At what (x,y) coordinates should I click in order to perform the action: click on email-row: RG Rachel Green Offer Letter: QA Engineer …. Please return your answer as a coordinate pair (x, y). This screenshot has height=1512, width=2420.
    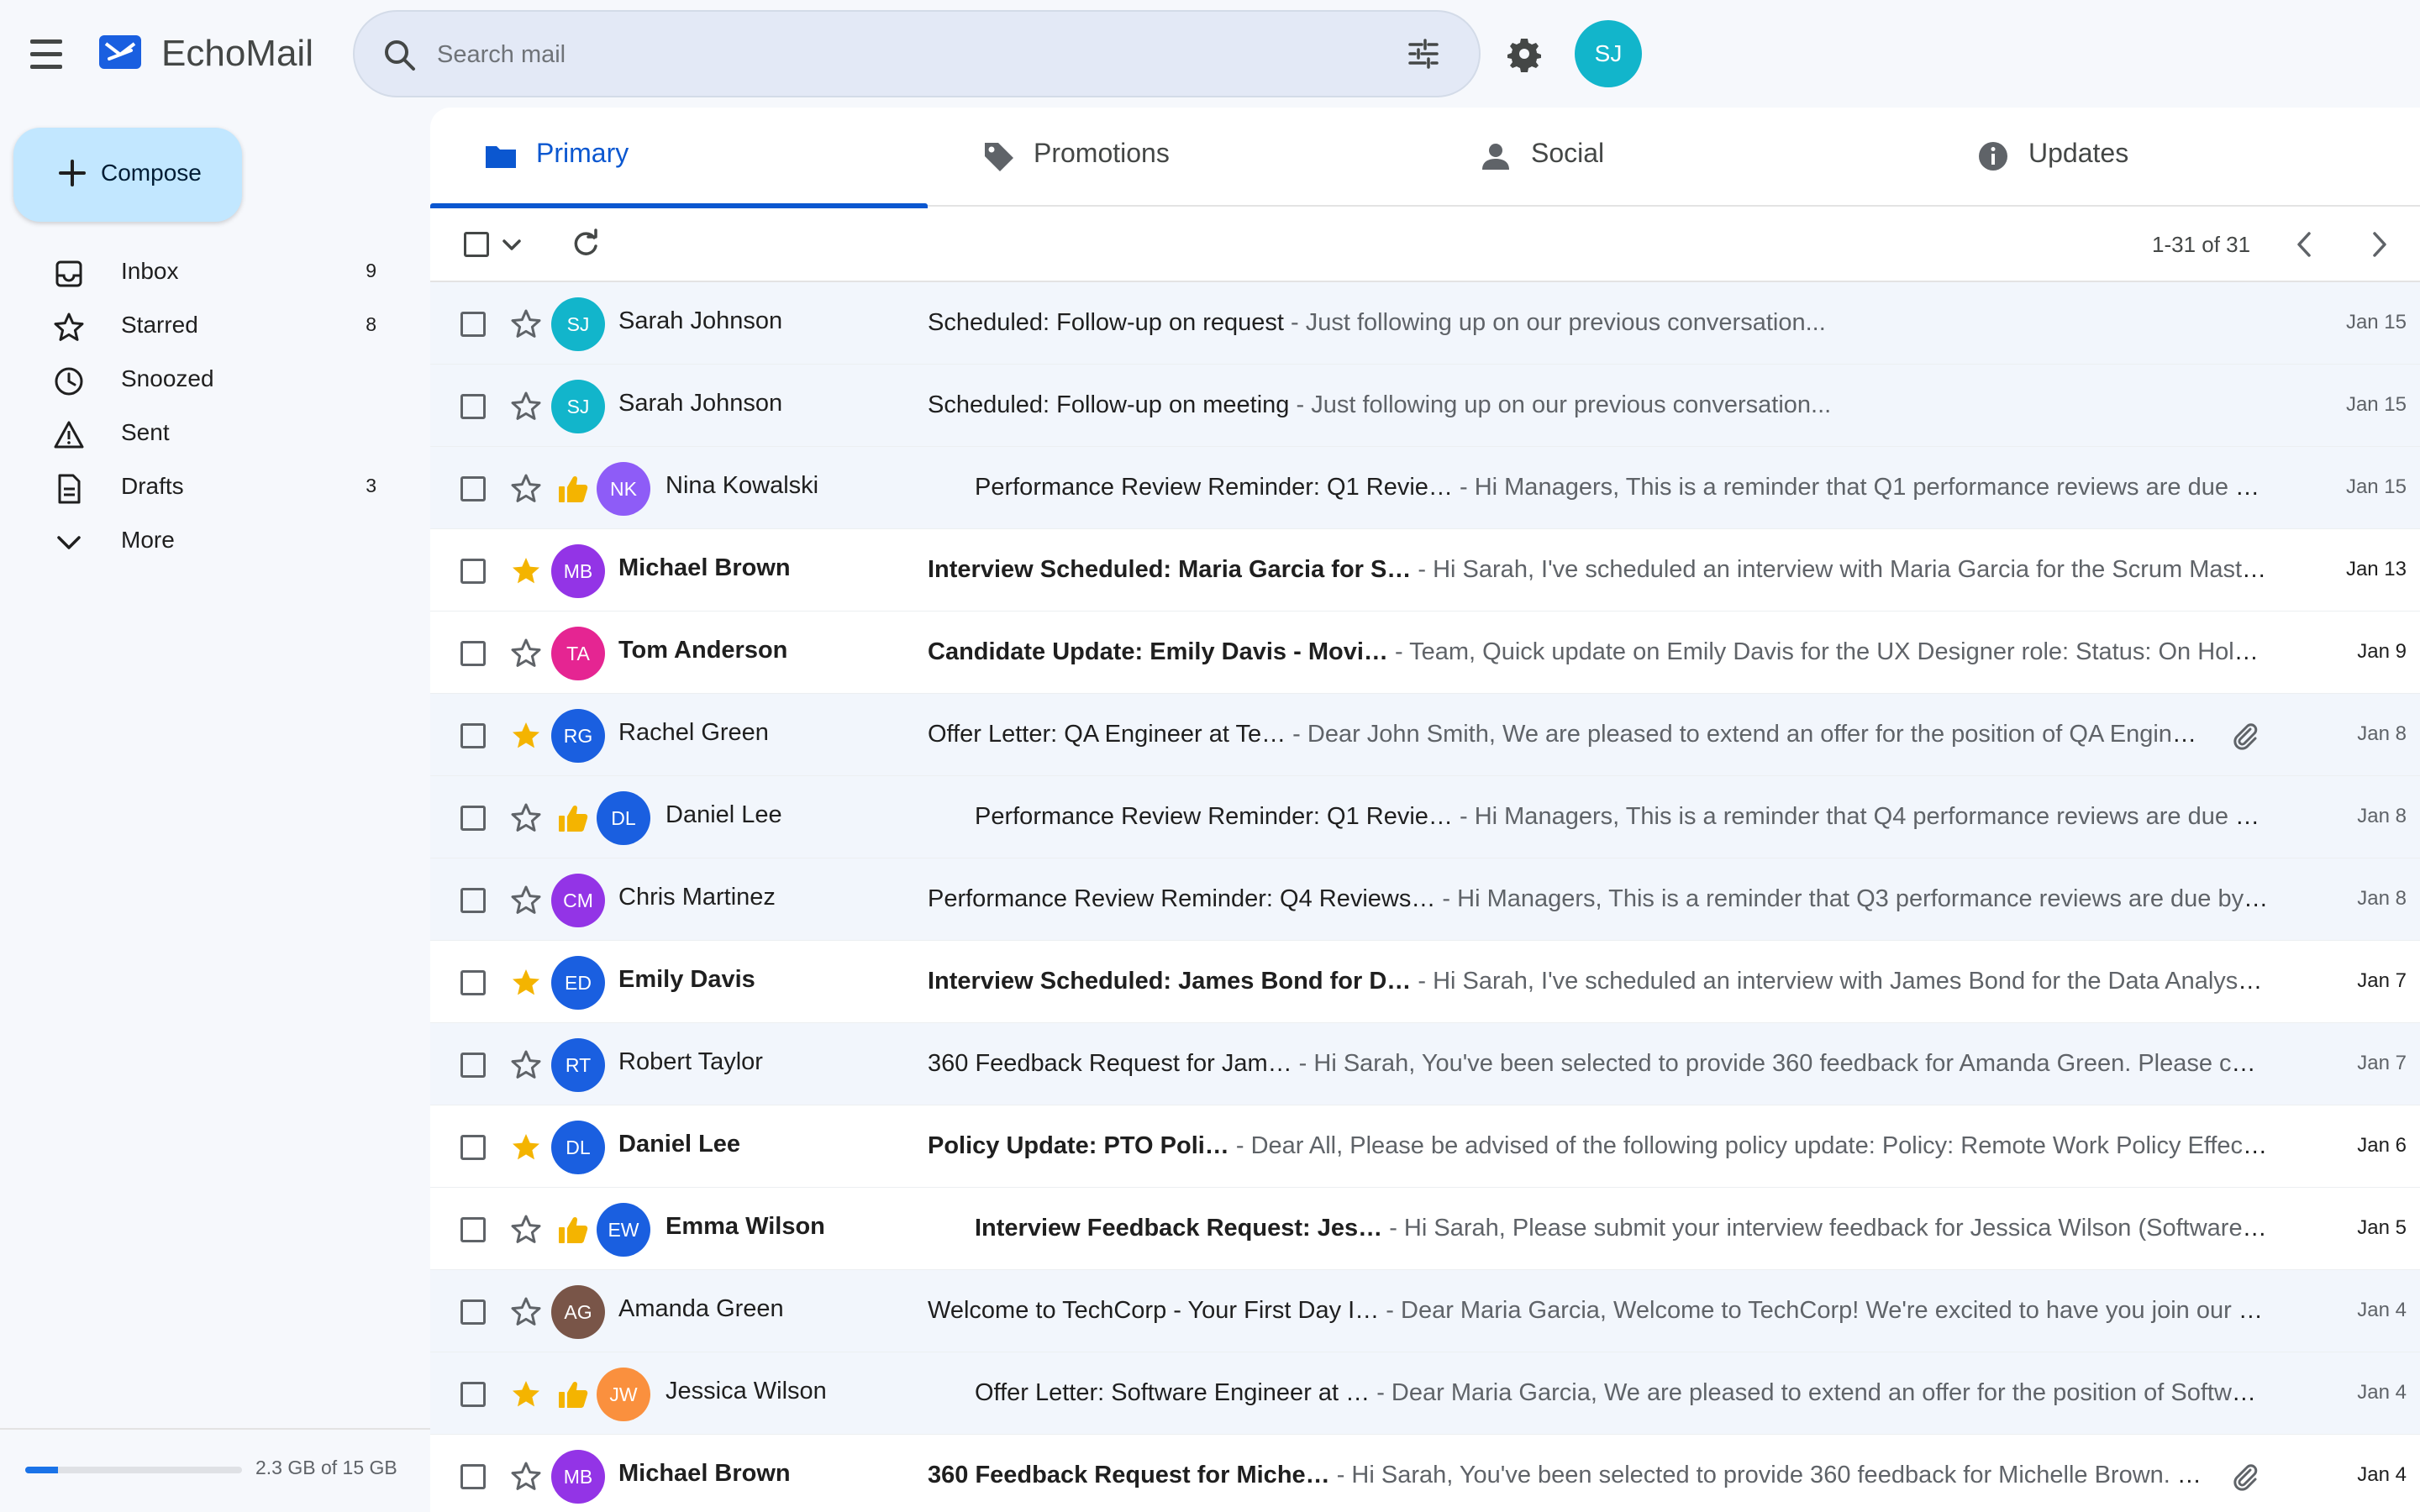
    Looking at the image, I should click on (1425, 735).